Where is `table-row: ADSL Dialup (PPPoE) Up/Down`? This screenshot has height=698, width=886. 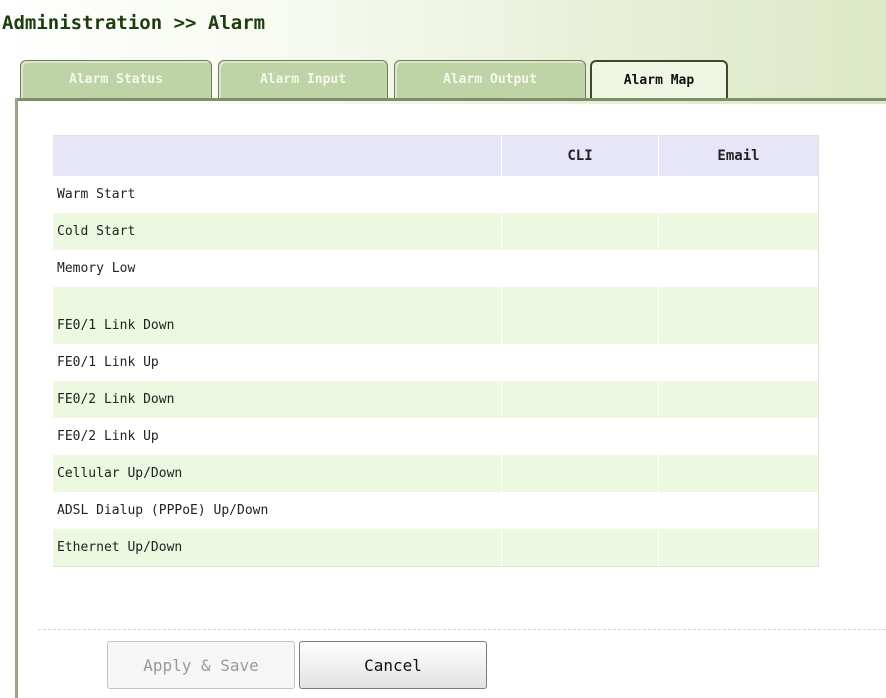 table-row: ADSL Dialup (PPPoE) Up/Down is located at coordinates (435, 510).